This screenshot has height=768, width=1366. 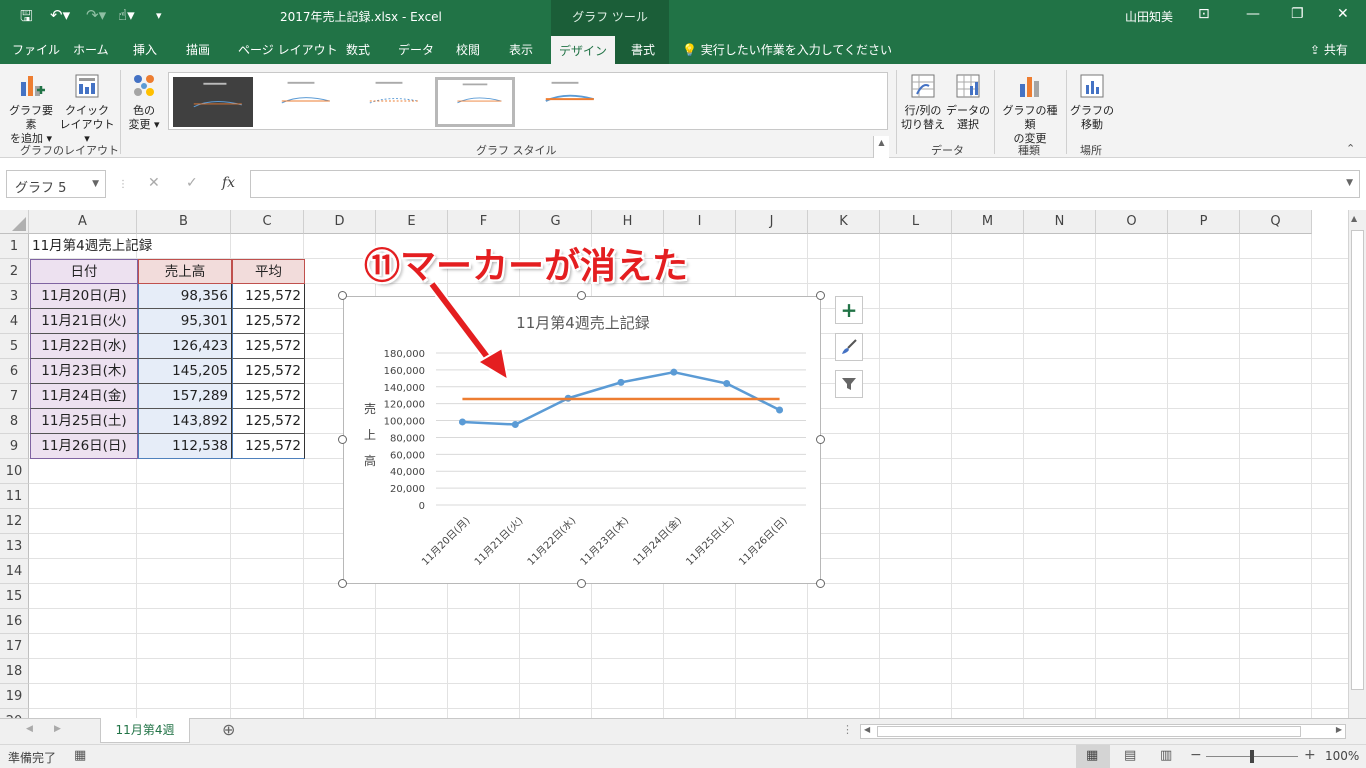 I want to click on column-header-o: O, so click(x=1132, y=222).